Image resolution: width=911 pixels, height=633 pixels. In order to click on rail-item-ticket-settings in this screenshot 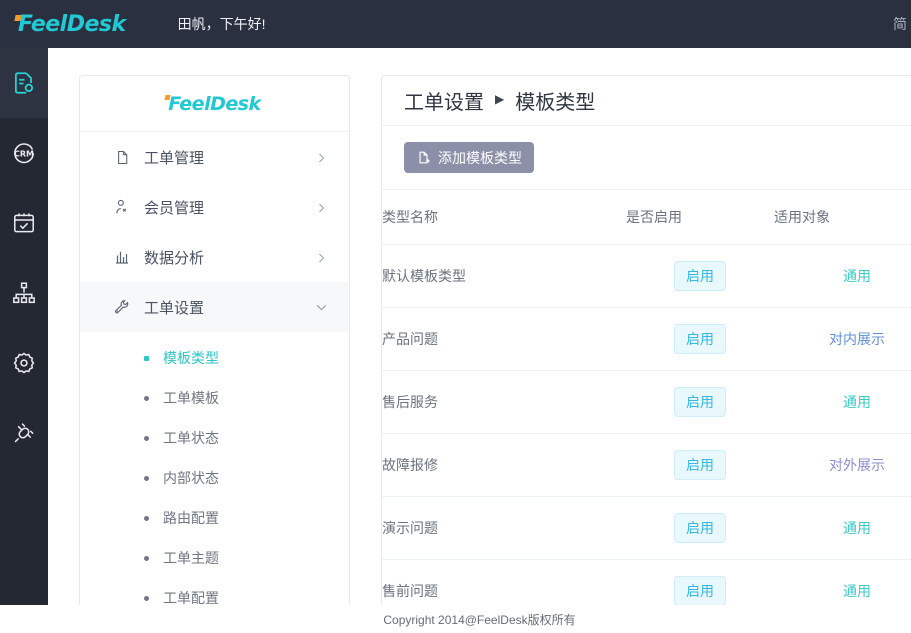, I will do `click(24, 83)`.